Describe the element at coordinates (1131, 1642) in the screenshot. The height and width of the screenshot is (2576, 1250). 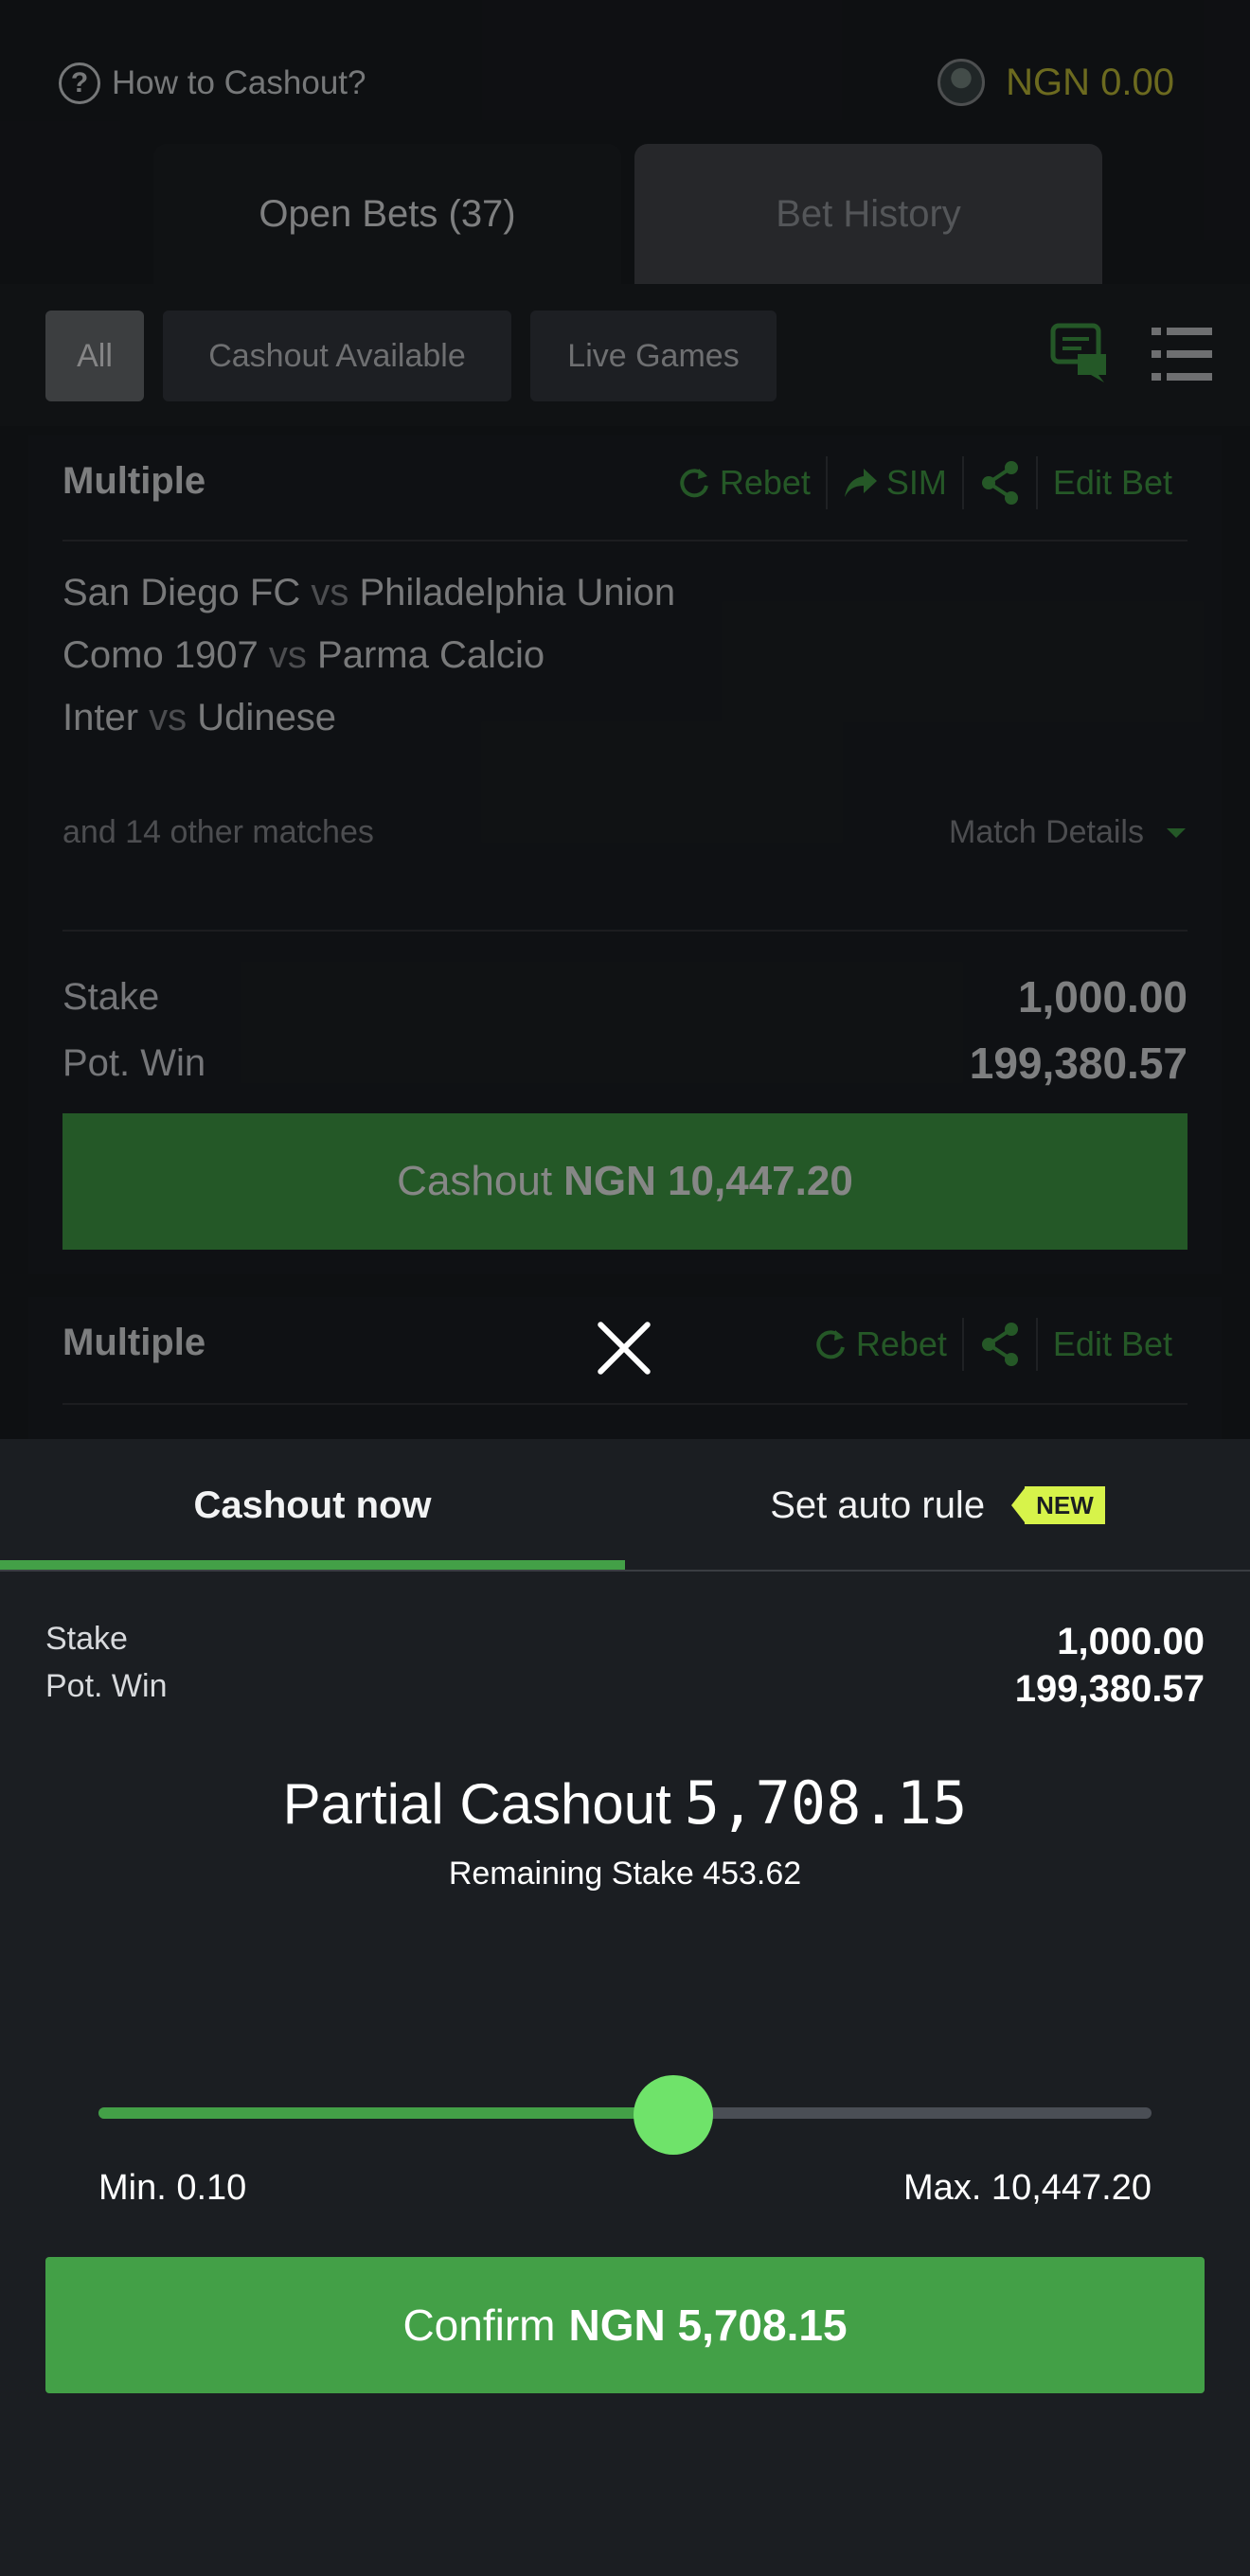
I see `stake-value: 1,000.00` at that location.